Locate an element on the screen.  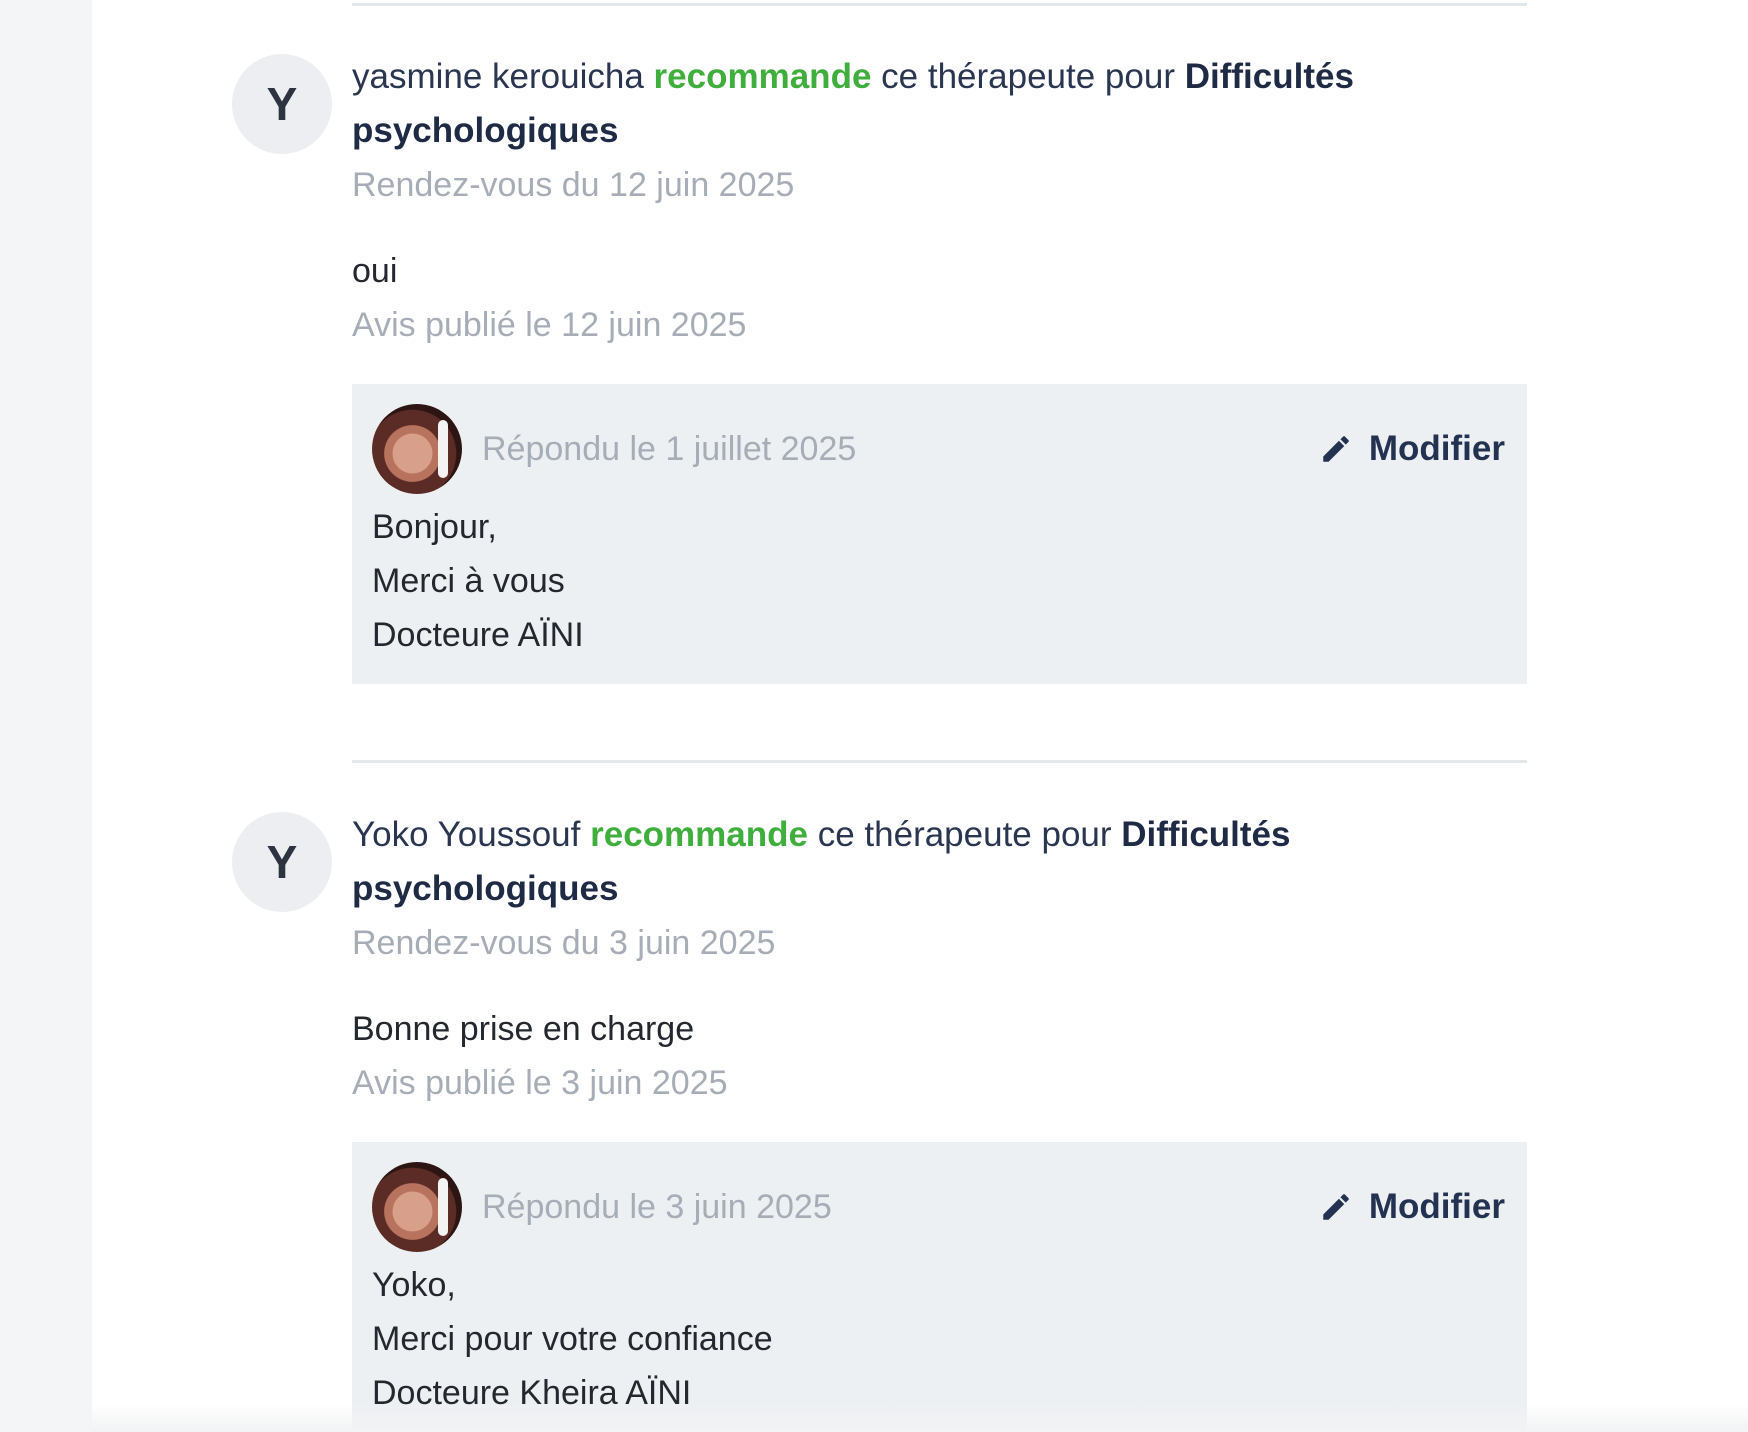
published-date: Avis publié le 3 juin 2025 is located at coordinates (540, 1083).